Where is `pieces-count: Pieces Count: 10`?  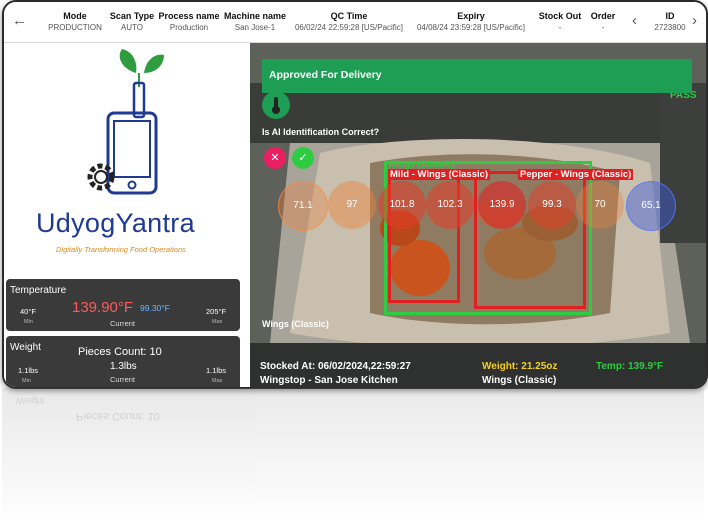
pieces-count: Pieces Count: 10 is located at coordinates (120, 352).